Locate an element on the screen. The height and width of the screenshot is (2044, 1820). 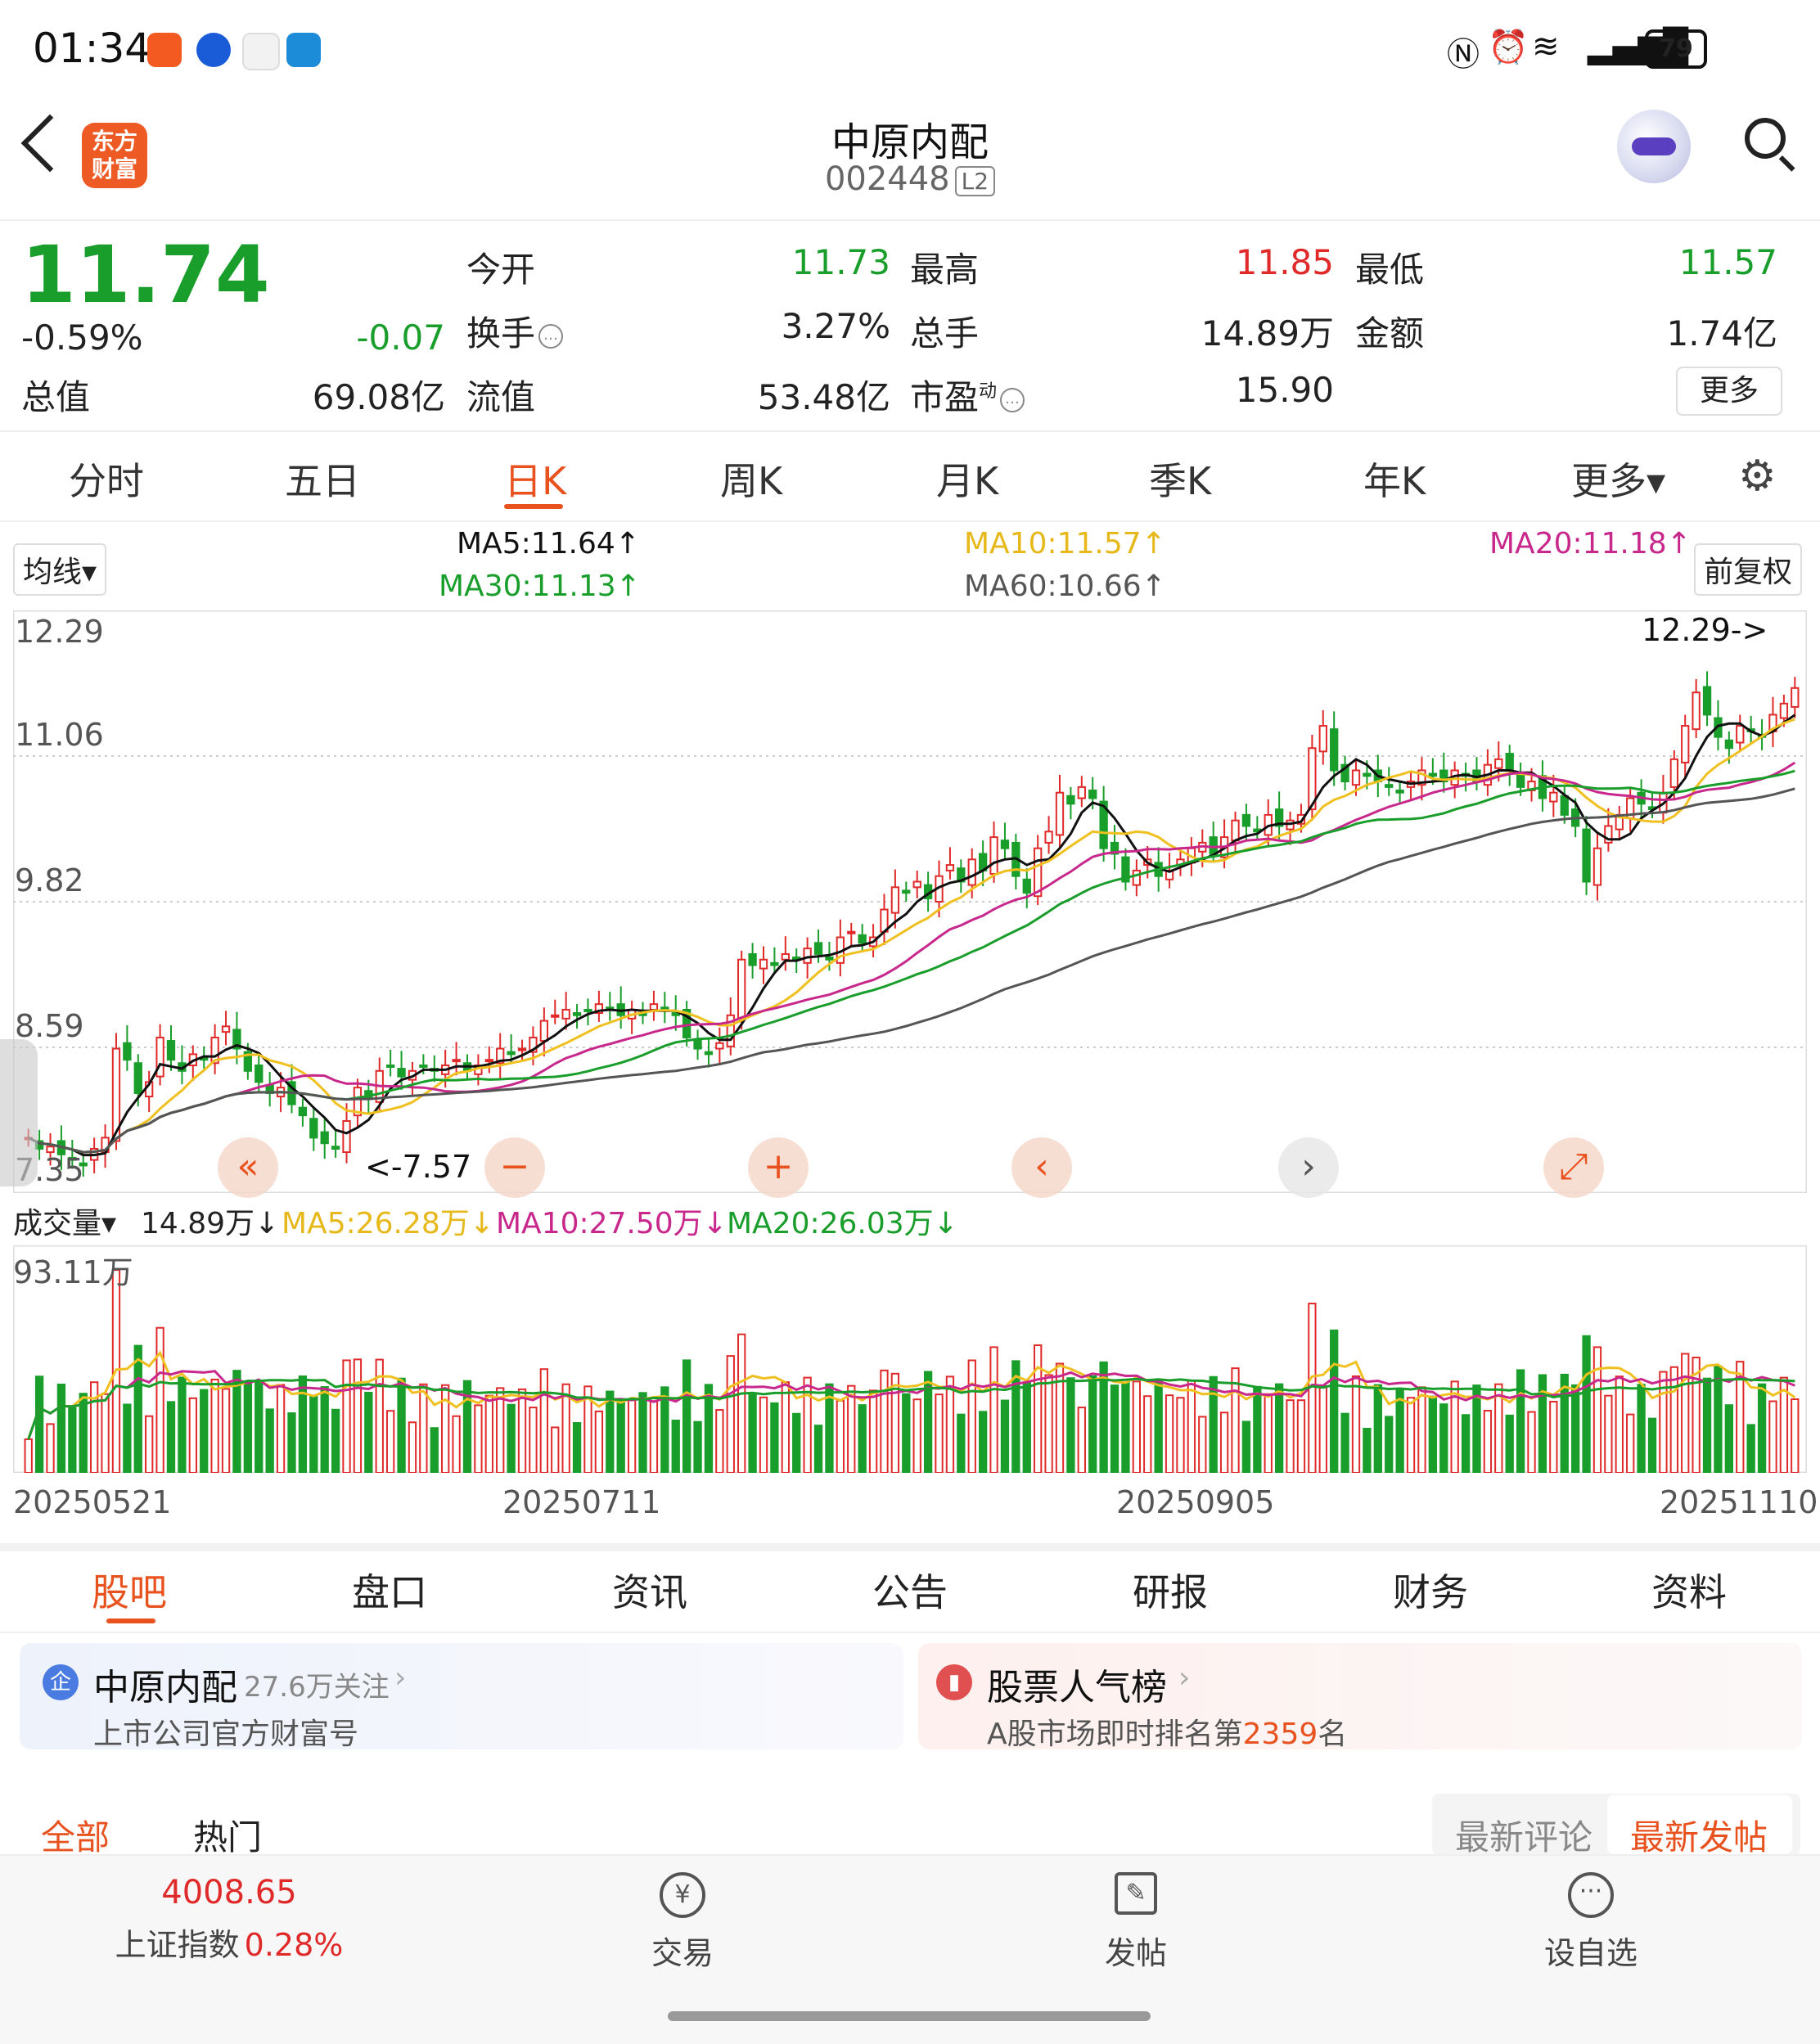
tab-yearly-k: 年K is located at coordinates (1395, 479).